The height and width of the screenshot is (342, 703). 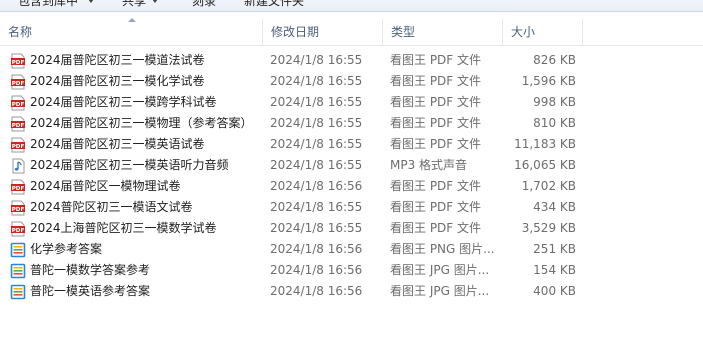 What do you see at coordinates (554, 60) in the screenshot?
I see `file-size: 826 KB` at bounding box center [554, 60].